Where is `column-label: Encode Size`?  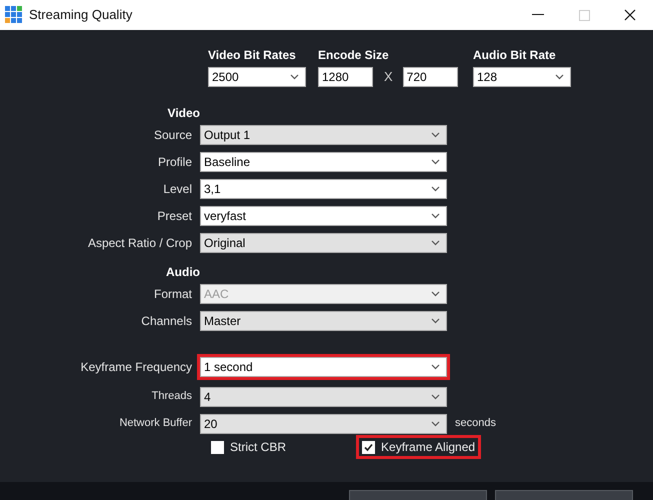
column-label: Encode Size is located at coordinates (353, 55).